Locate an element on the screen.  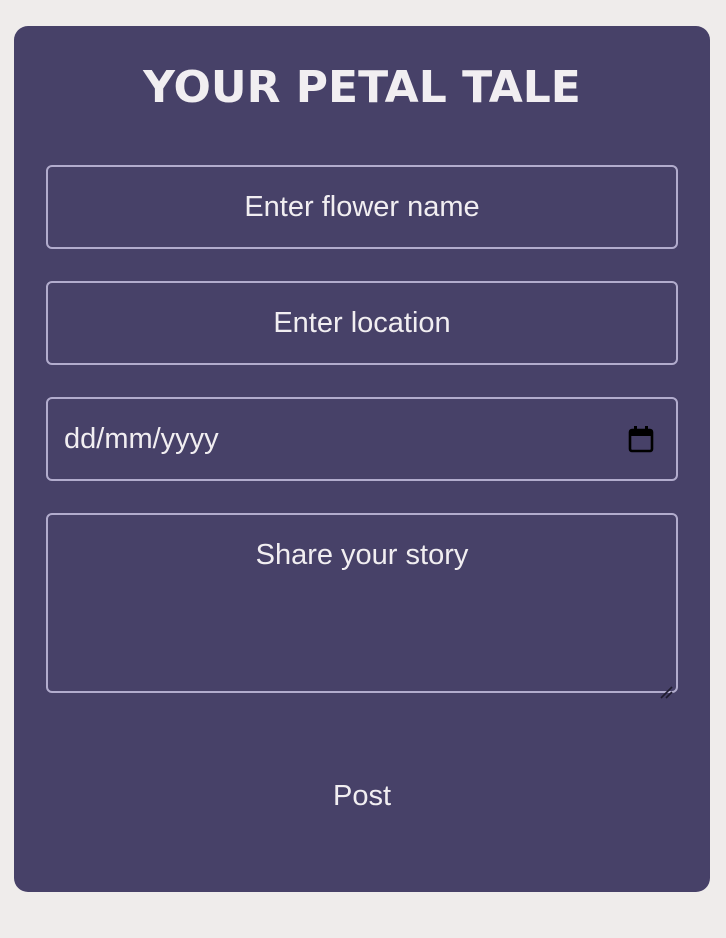
post-button: Post is located at coordinates (362, 796).